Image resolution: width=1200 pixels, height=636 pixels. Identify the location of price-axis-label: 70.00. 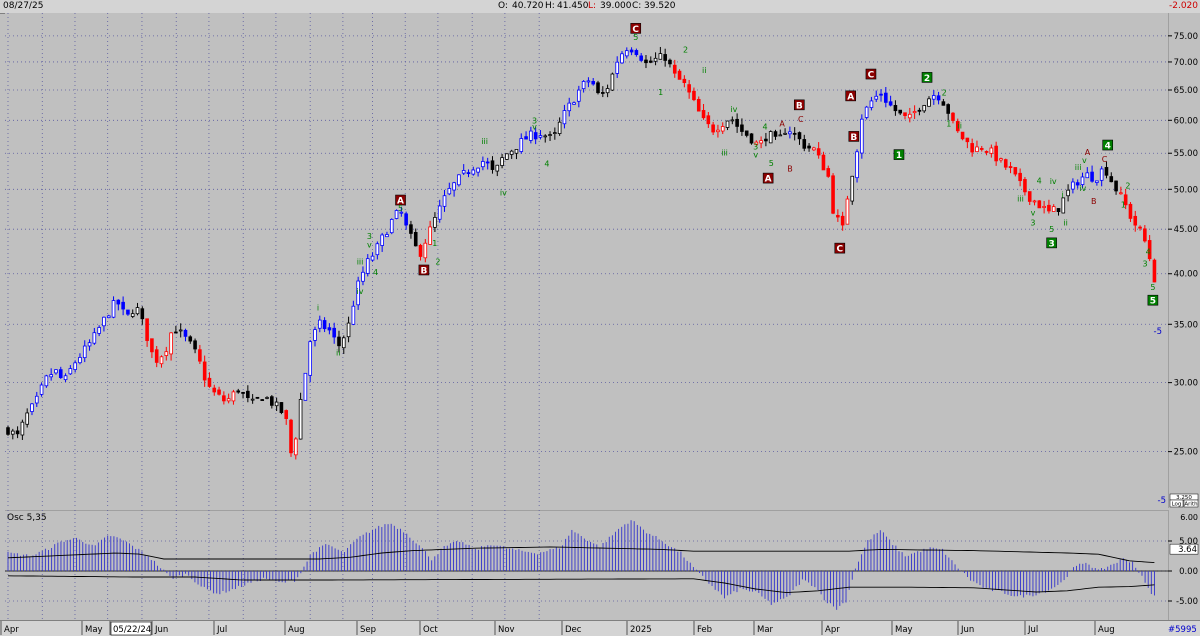
(1186, 63).